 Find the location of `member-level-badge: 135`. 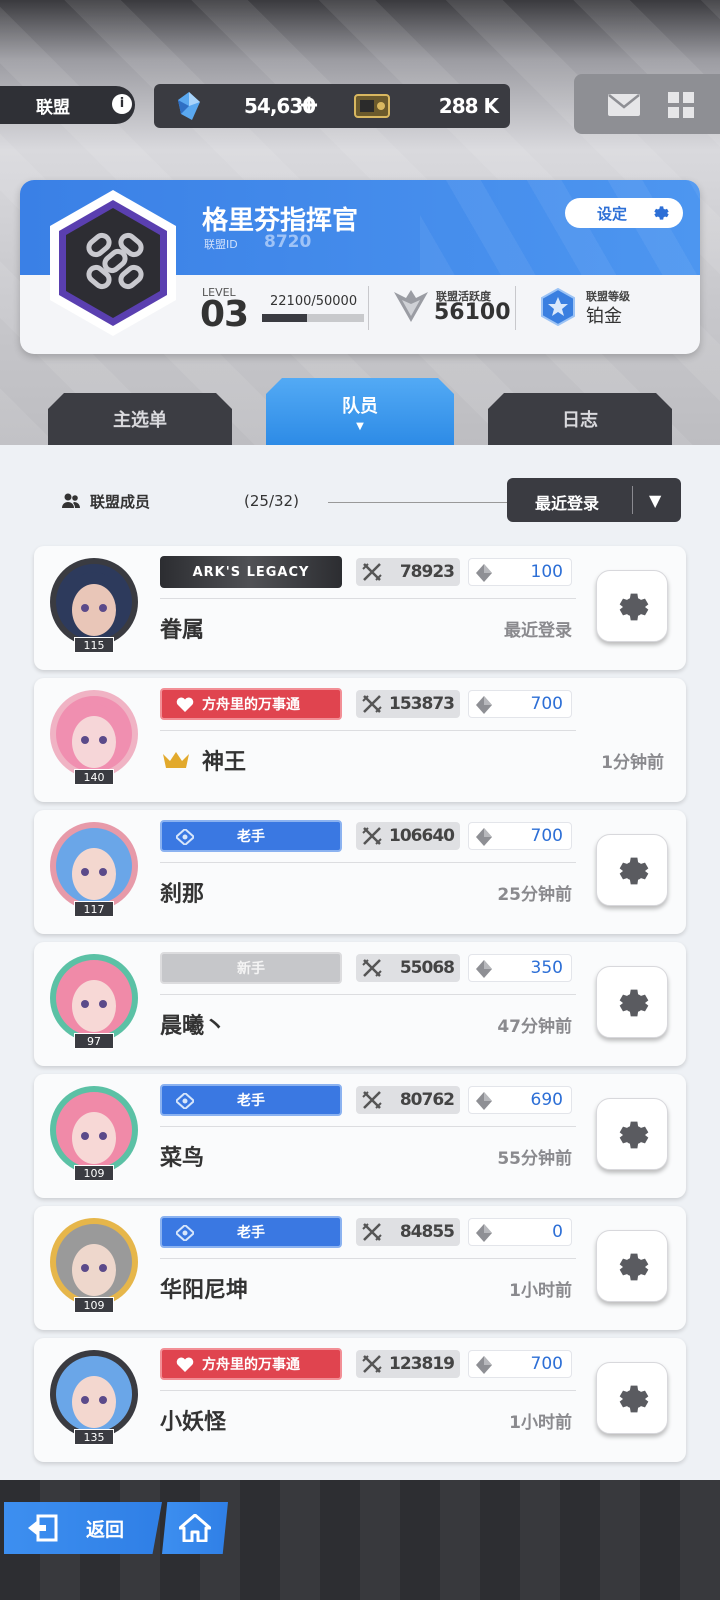

member-level-badge: 135 is located at coordinates (94, 1437).